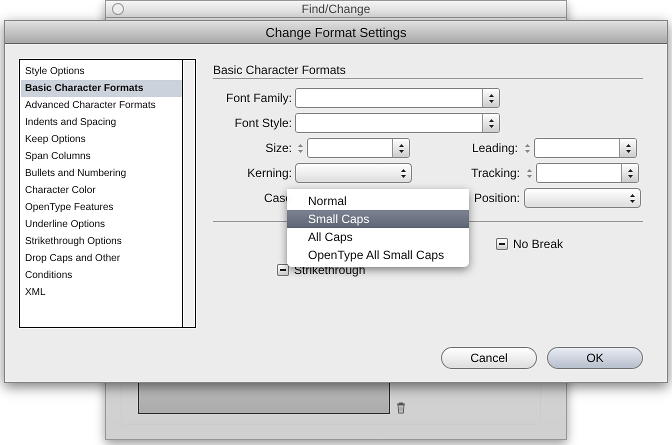 Image resolution: width=672 pixels, height=445 pixels. What do you see at coordinates (336, 9) in the screenshot?
I see `window-title: Find/Change` at bounding box center [336, 9].